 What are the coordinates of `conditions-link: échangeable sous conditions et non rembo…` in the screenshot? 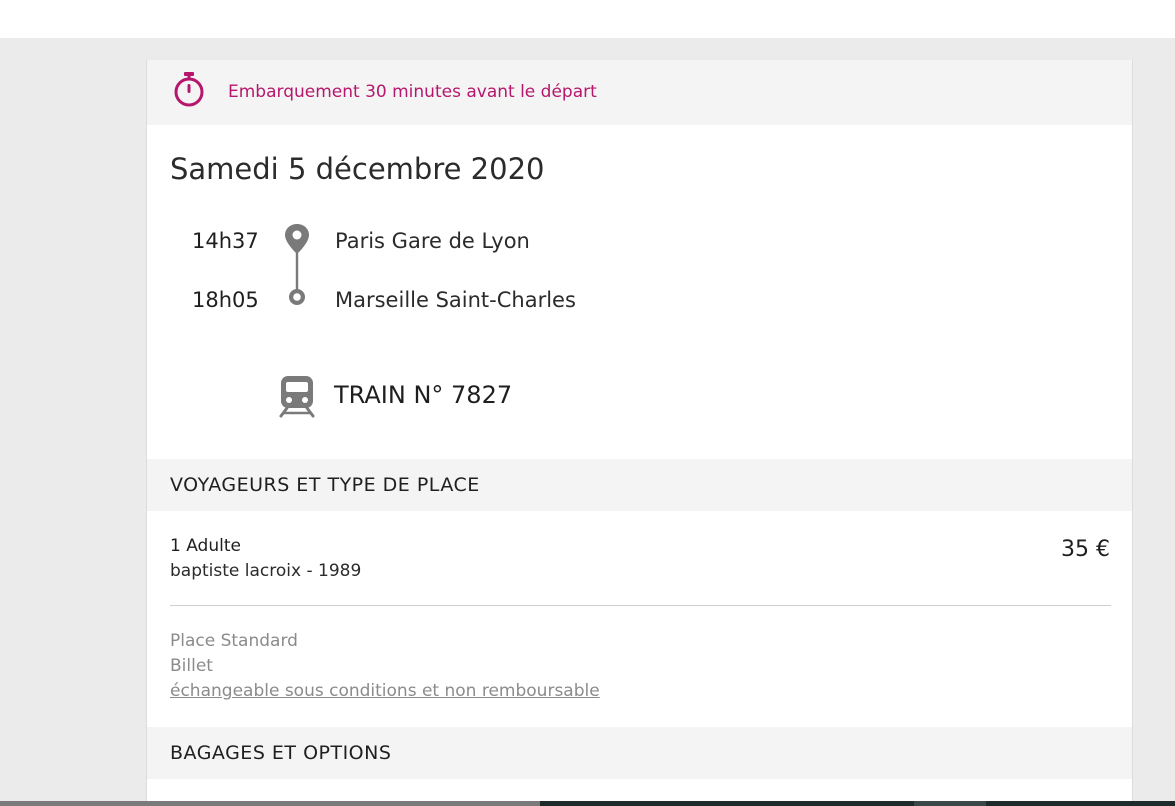 It's located at (385, 691).